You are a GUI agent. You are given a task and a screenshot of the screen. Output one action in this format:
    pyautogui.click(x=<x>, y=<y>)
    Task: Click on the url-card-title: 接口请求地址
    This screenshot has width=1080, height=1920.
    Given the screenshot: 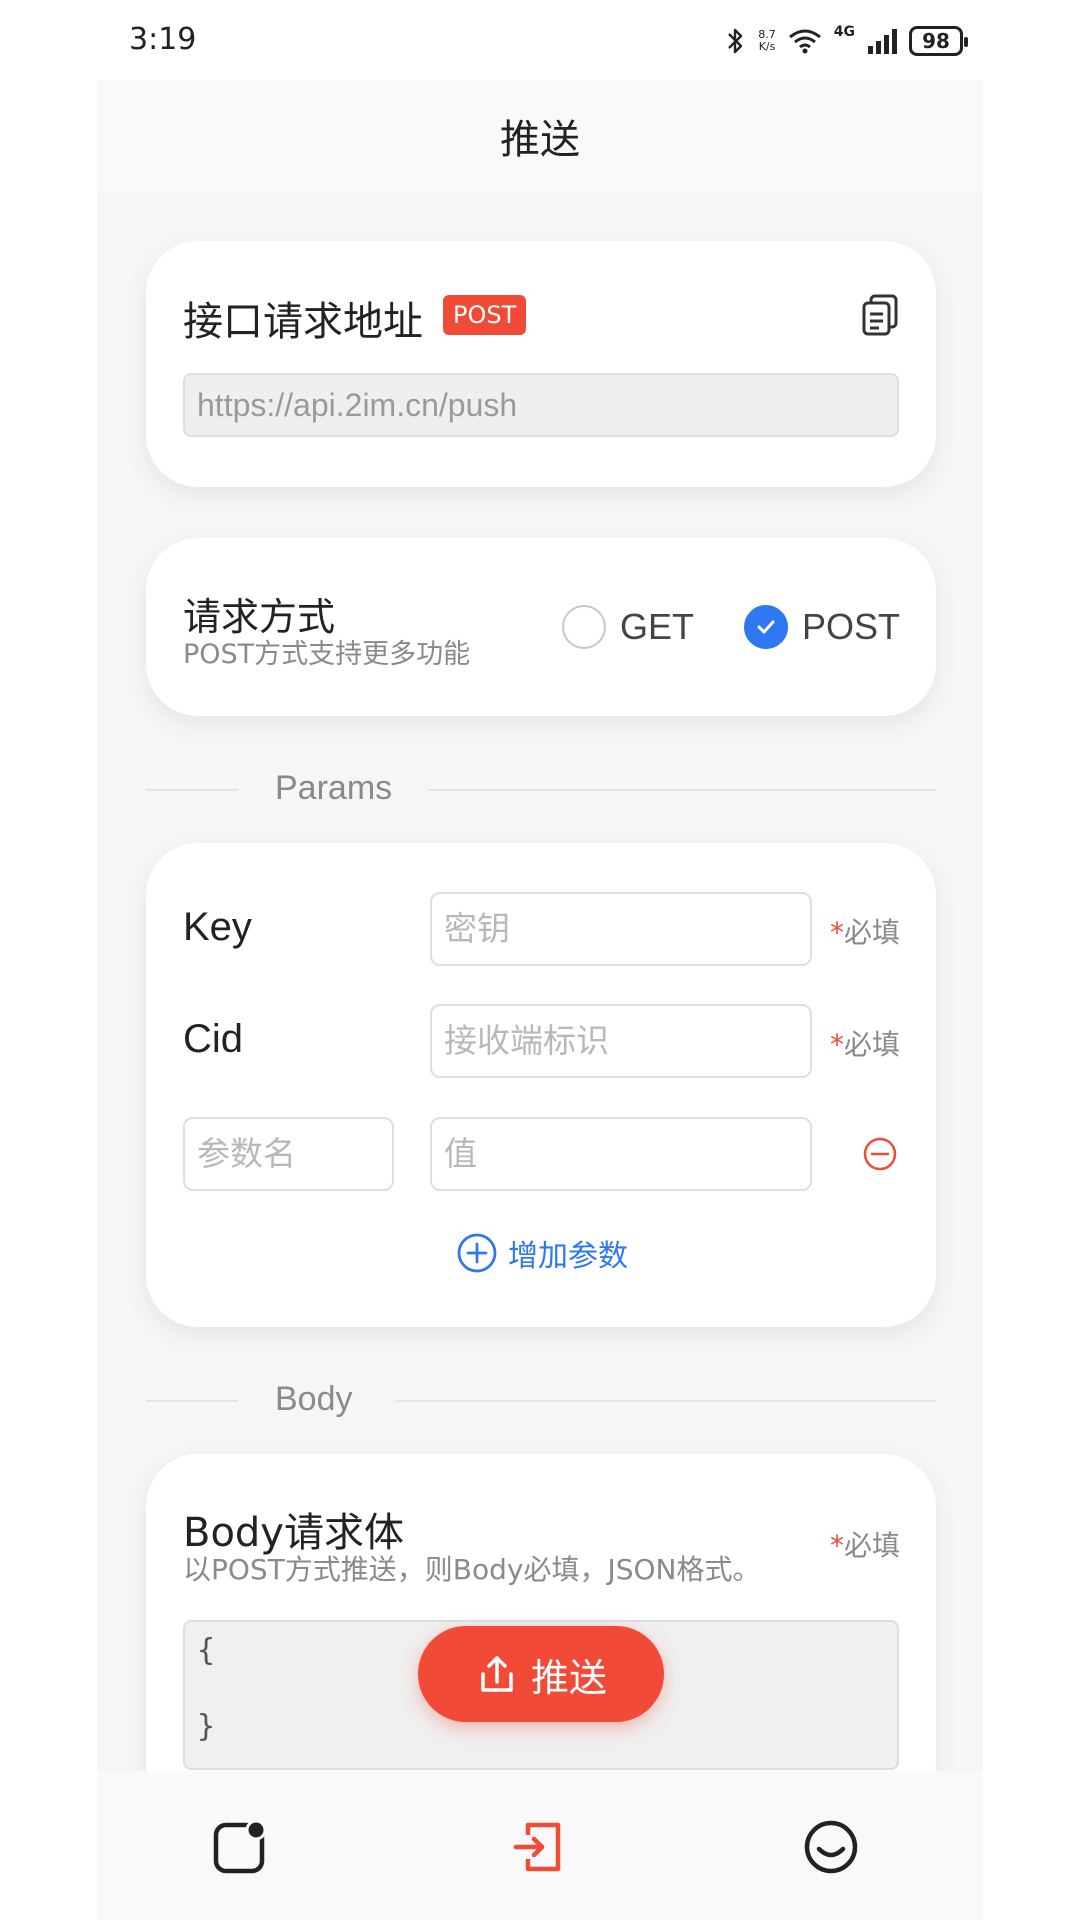 What is the action you would take?
    pyautogui.click(x=303, y=322)
    